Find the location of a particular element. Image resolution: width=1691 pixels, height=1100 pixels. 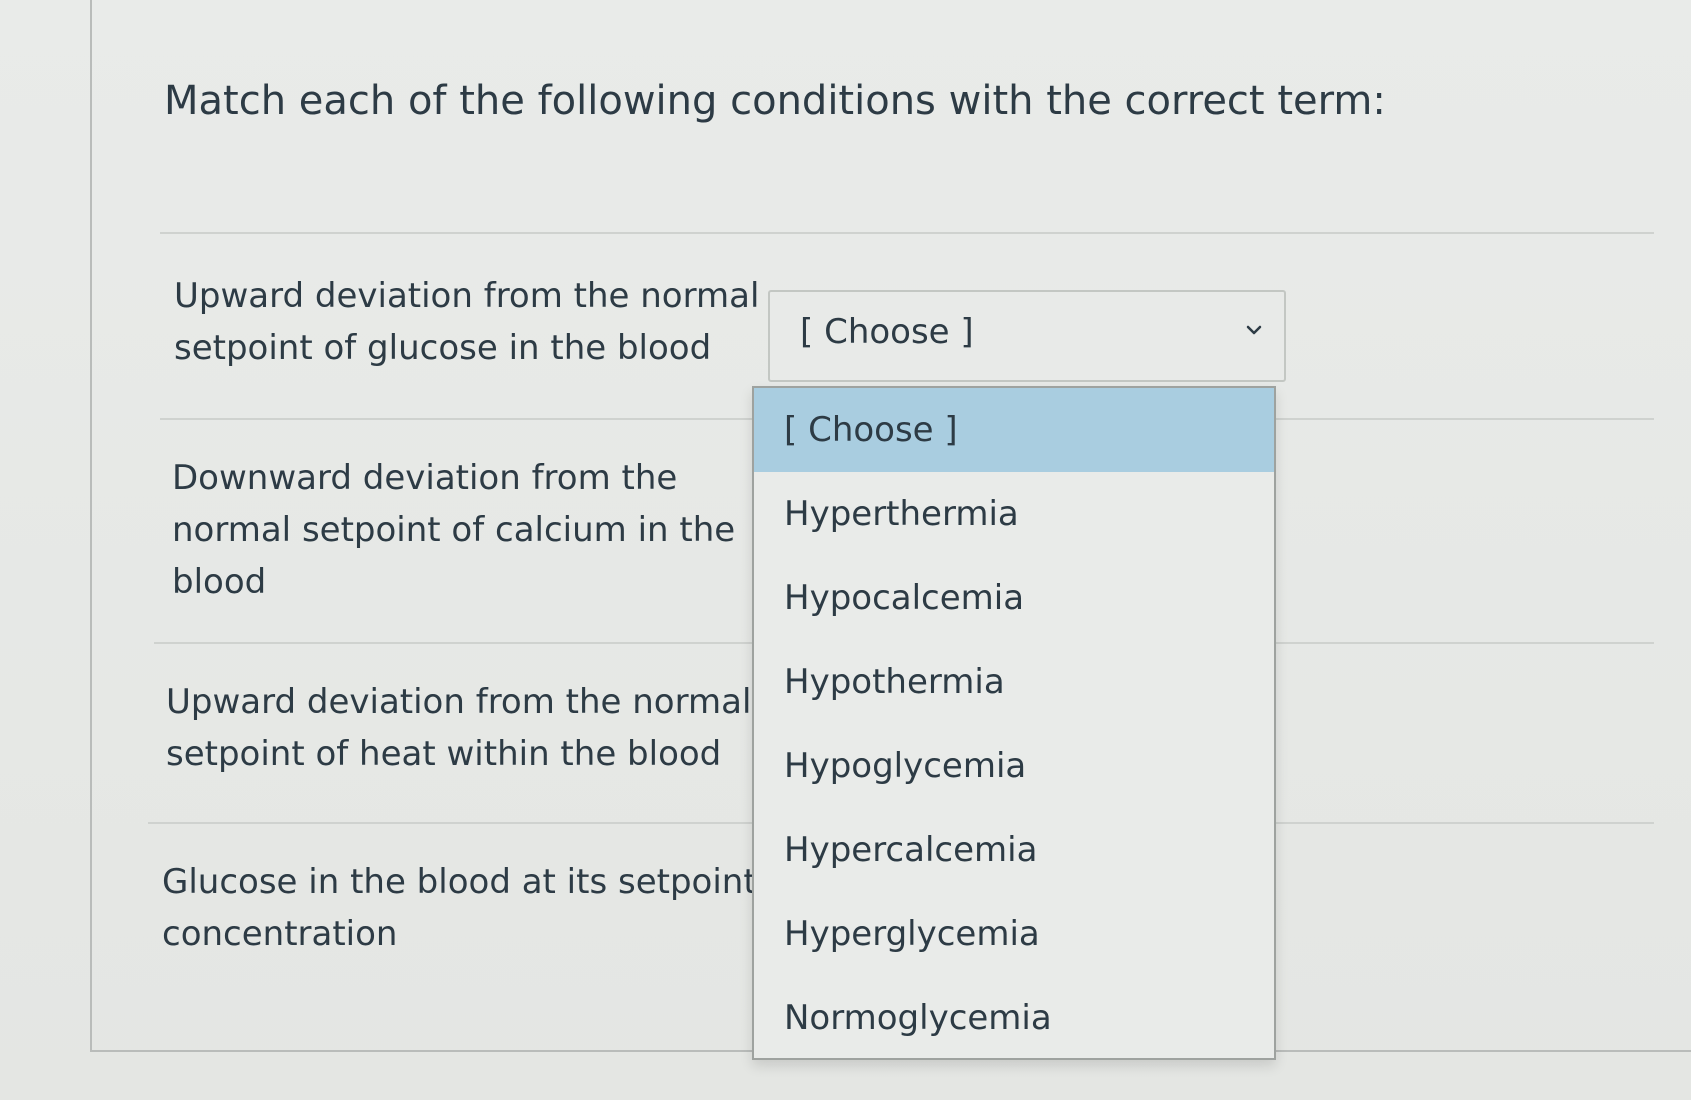

dropdown-option-hyperthermia: Hyperthermia is located at coordinates (1014, 514).